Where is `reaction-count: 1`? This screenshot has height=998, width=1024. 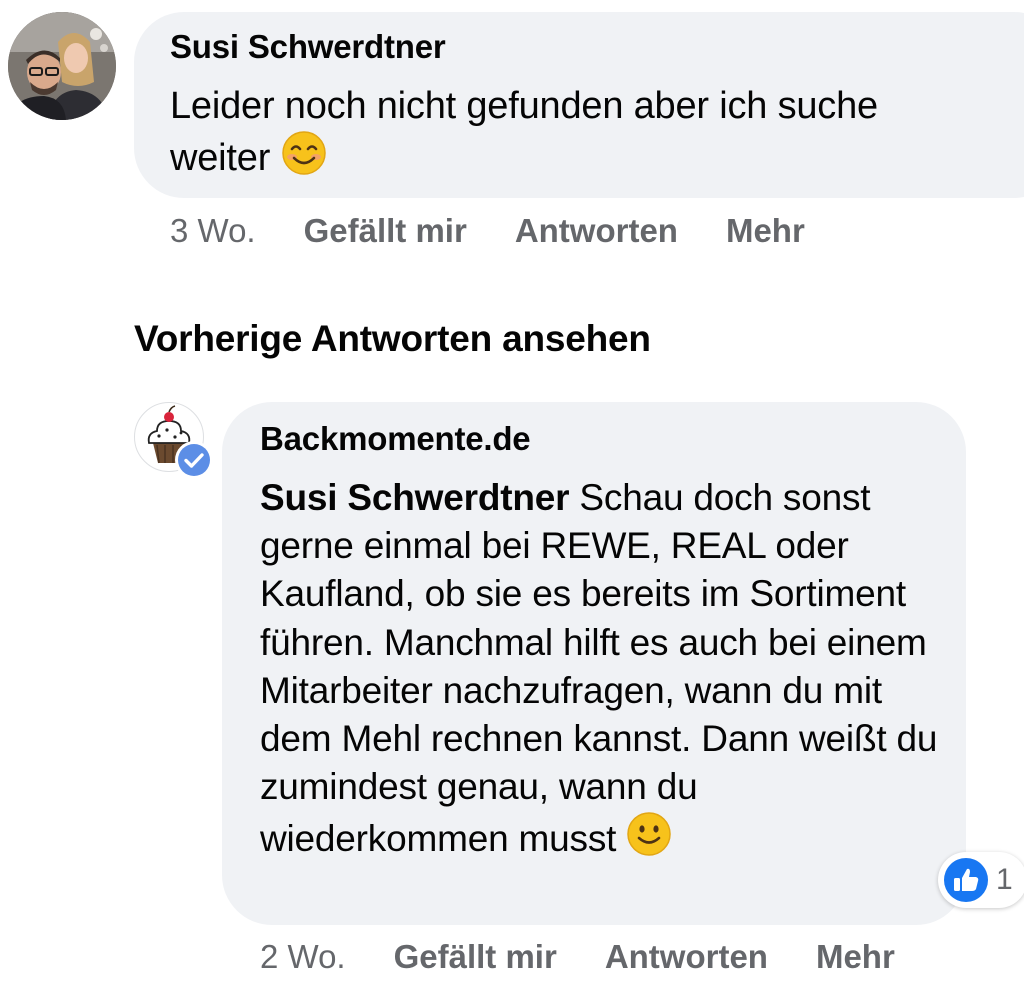
reaction-count: 1 is located at coordinates (1004, 879).